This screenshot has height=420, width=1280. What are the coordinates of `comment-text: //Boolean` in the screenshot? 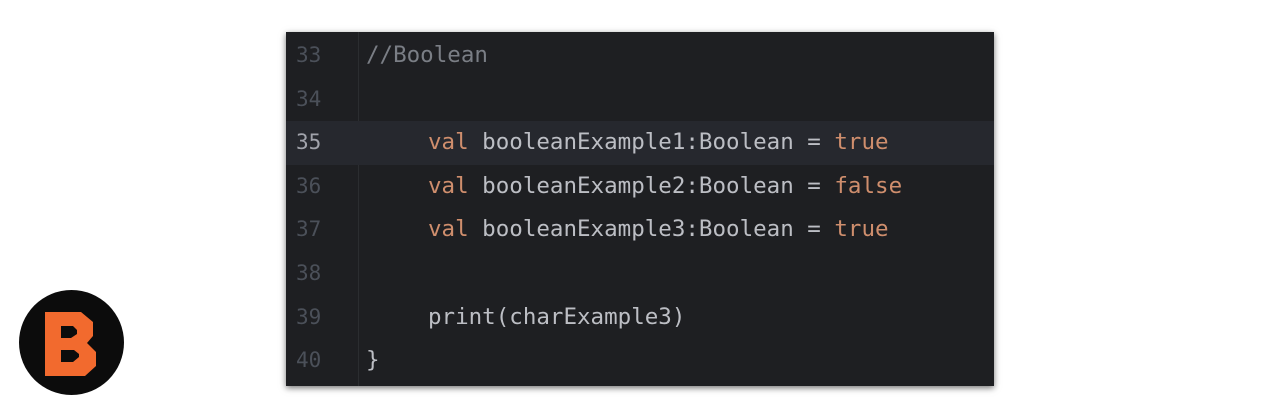 It's located at (427, 55).